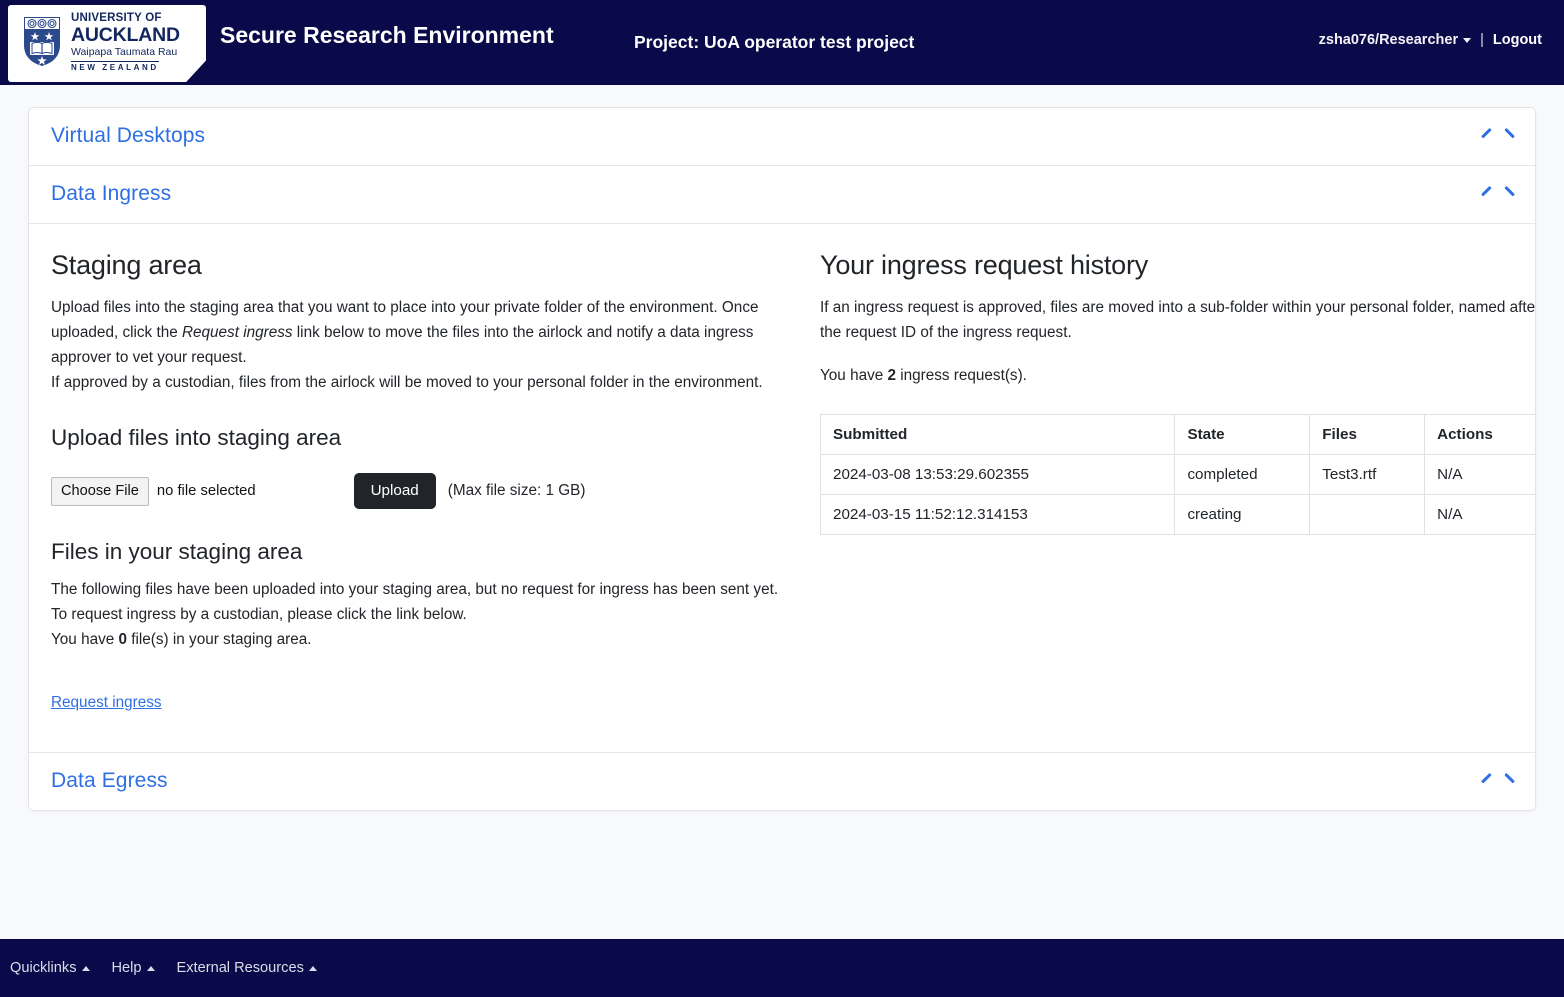  I want to click on files-in-staging-heading: Files in your staging area, so click(177, 551).